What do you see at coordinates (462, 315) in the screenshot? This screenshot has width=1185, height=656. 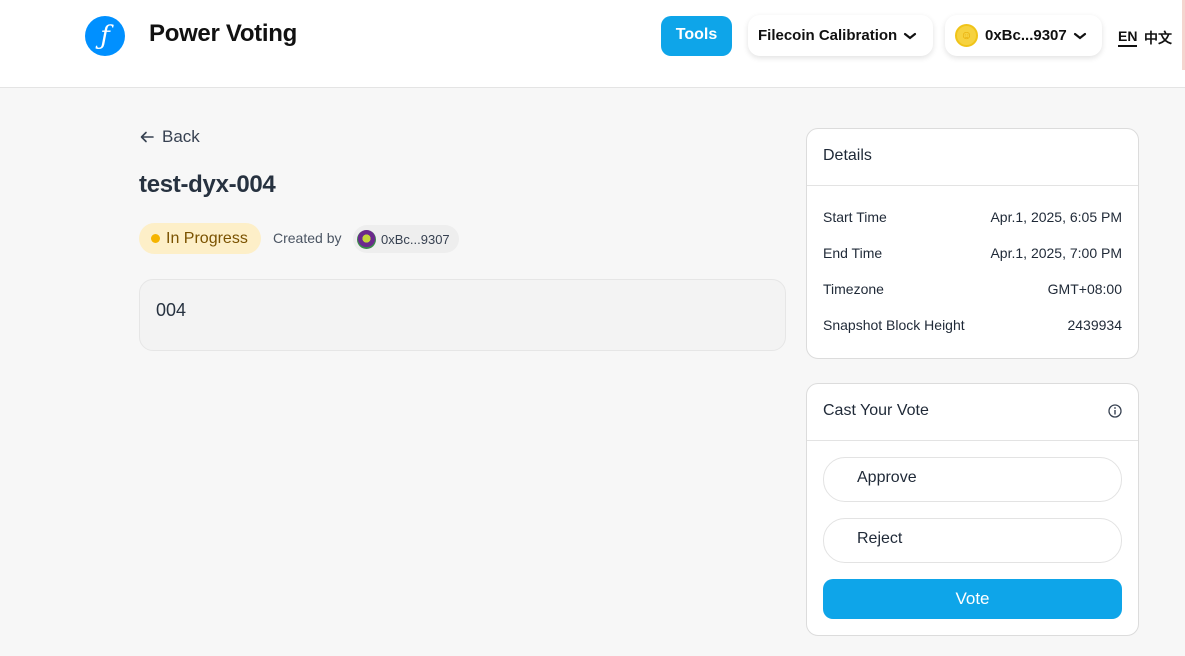 I see `proposal-description: 004` at bounding box center [462, 315].